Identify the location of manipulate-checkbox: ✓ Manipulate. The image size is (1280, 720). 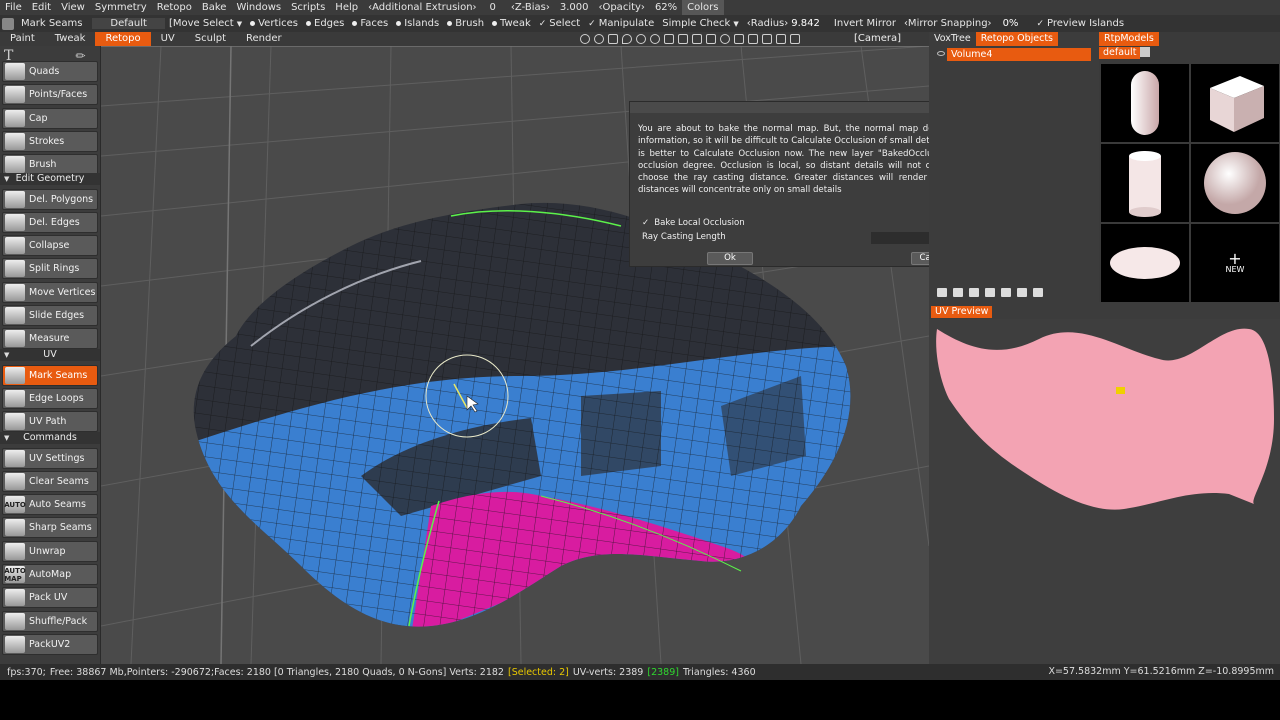
(621, 23).